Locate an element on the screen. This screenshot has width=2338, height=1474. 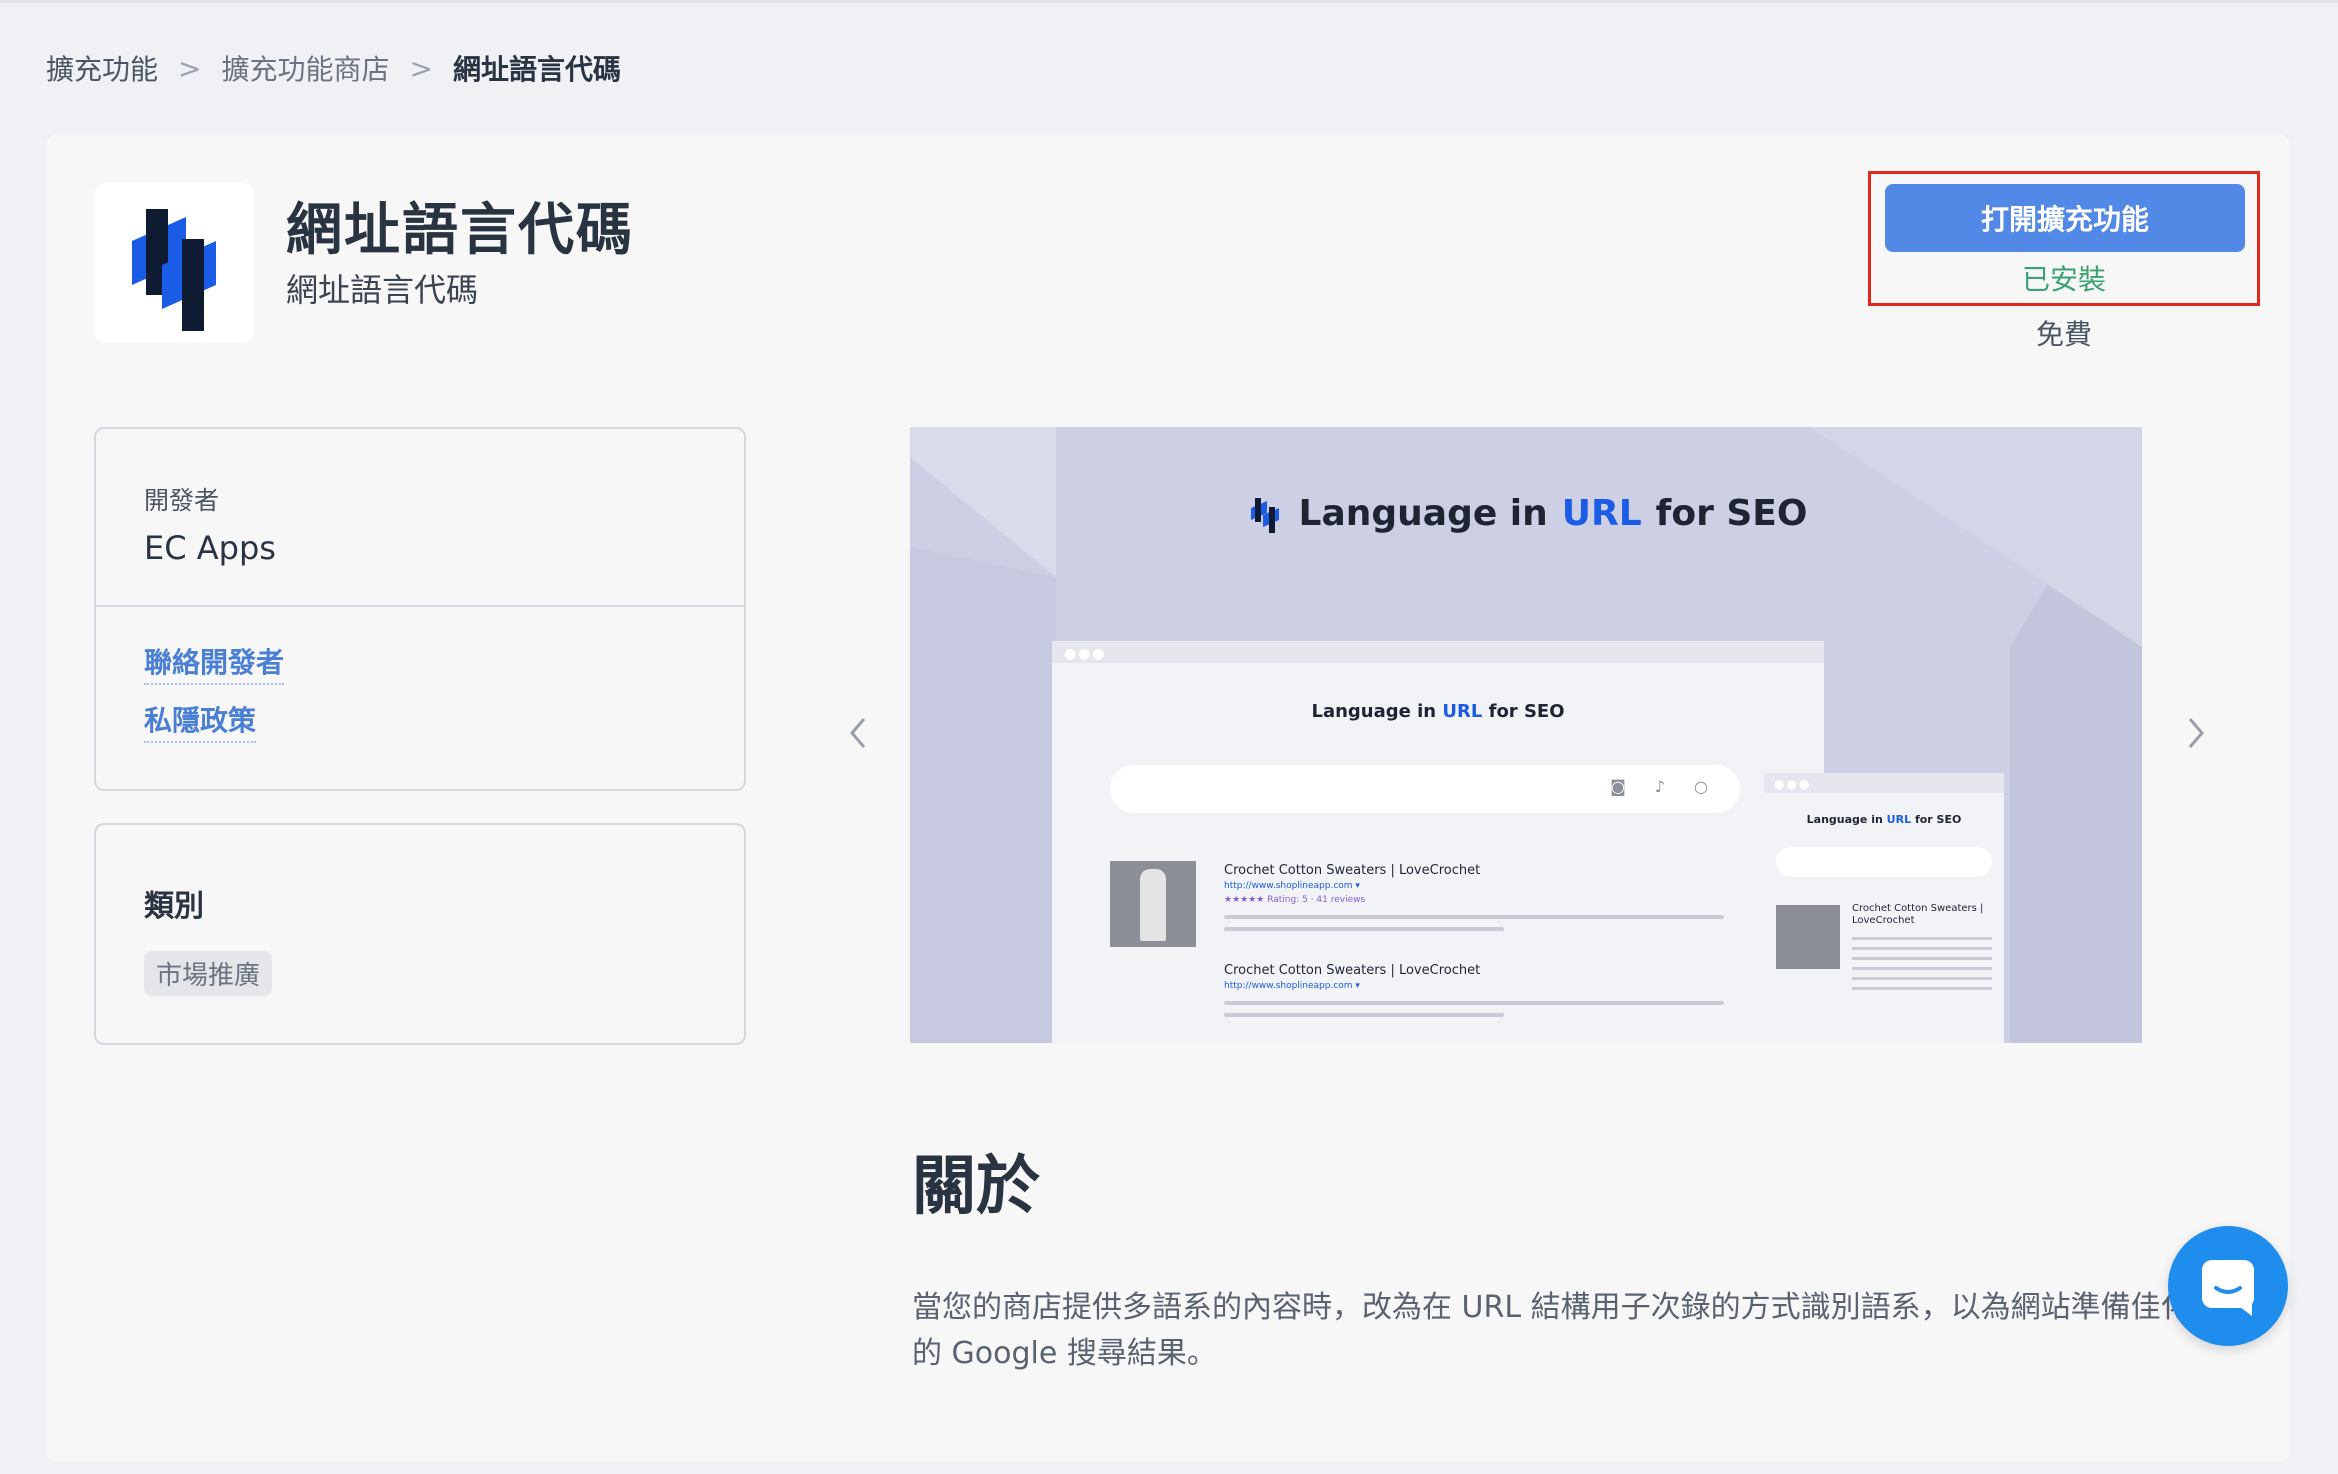
privacy-policy-link: 私隱政策 is located at coordinates (200, 721).